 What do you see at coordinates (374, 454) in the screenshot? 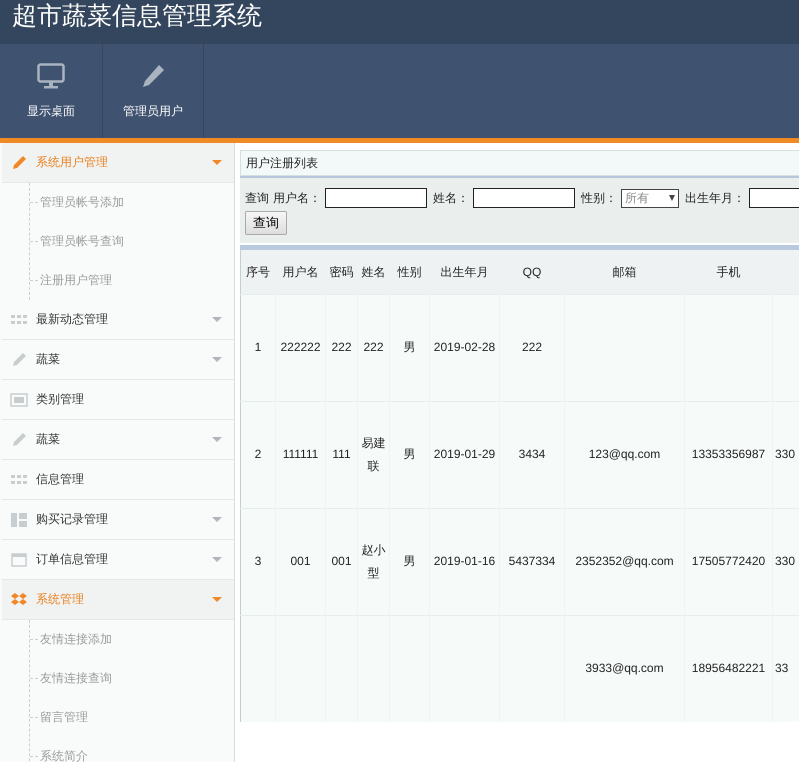
I see `table-cell: 易建联` at bounding box center [374, 454].